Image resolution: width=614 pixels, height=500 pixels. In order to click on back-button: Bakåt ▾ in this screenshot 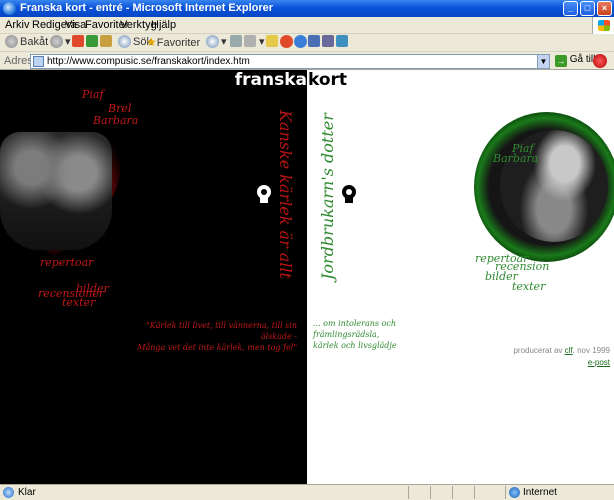, I will do `click(31, 43)`.